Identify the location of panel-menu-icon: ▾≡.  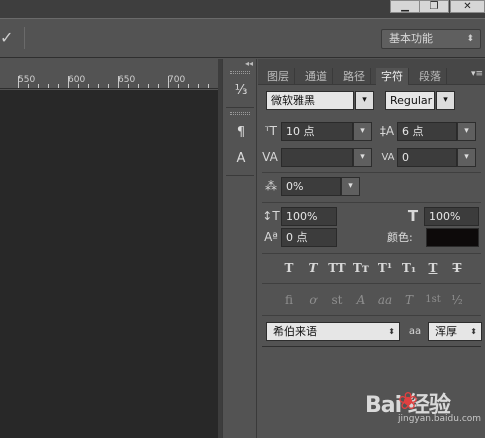
(477, 74).